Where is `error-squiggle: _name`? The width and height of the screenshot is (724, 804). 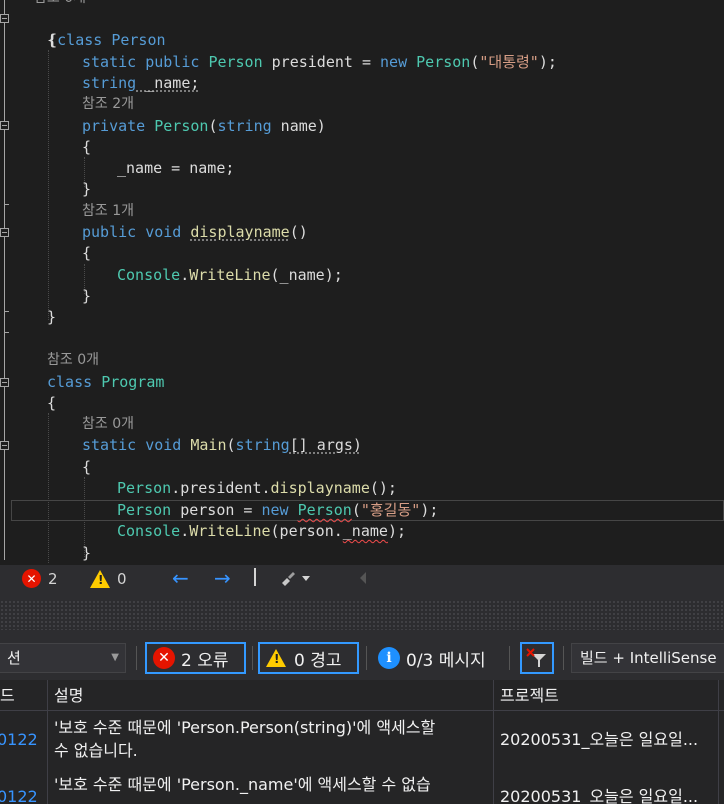
error-squiggle: _name is located at coordinates (365, 531).